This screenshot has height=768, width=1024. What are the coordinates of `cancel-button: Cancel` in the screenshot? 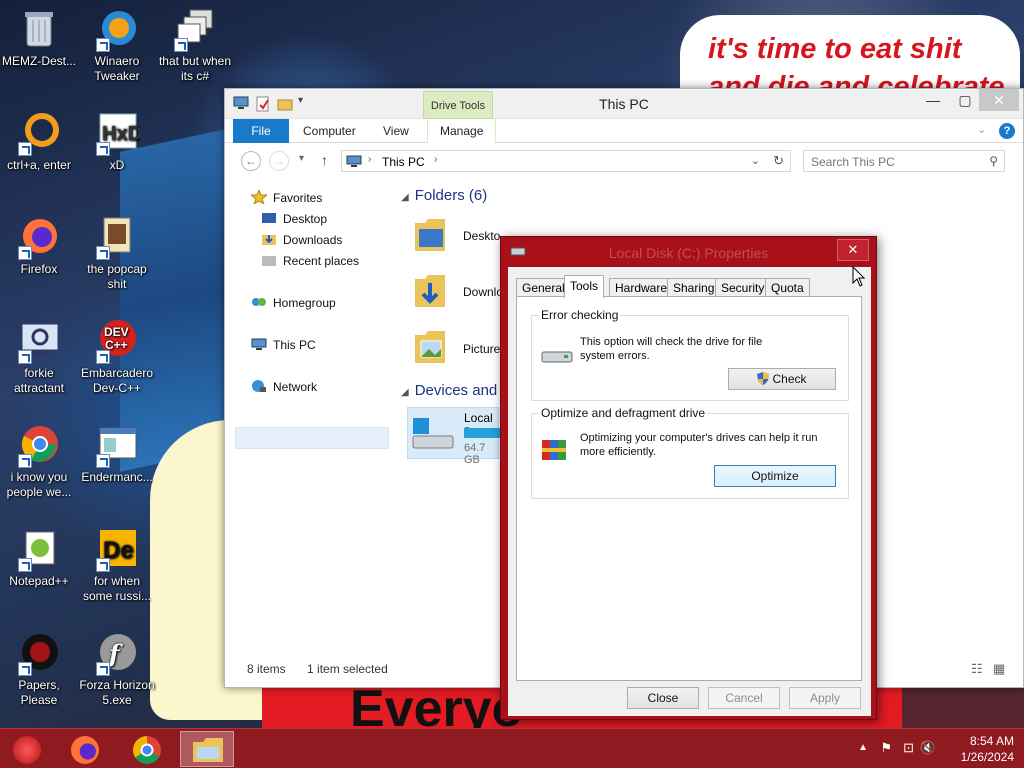 It's located at (744, 698).